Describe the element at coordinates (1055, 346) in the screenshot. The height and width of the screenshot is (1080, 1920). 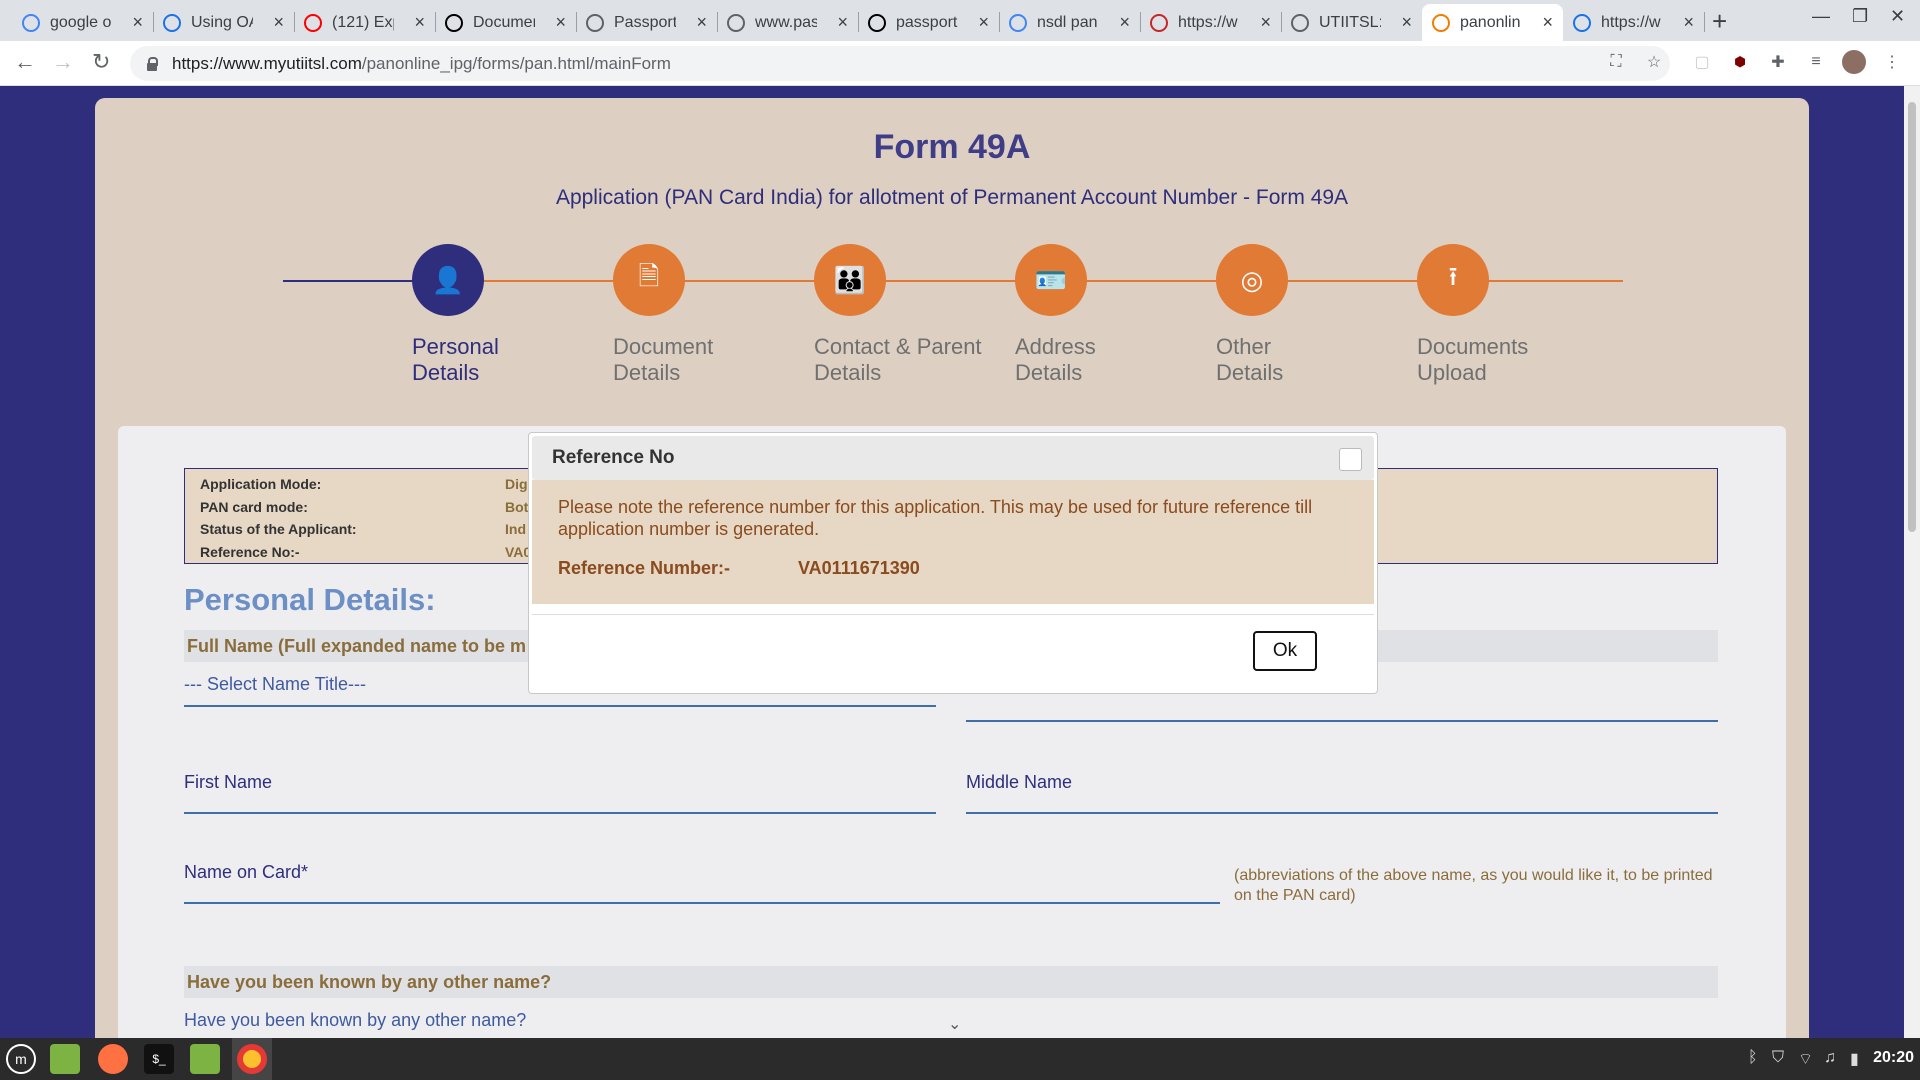
I see `step-label: Address` at that location.